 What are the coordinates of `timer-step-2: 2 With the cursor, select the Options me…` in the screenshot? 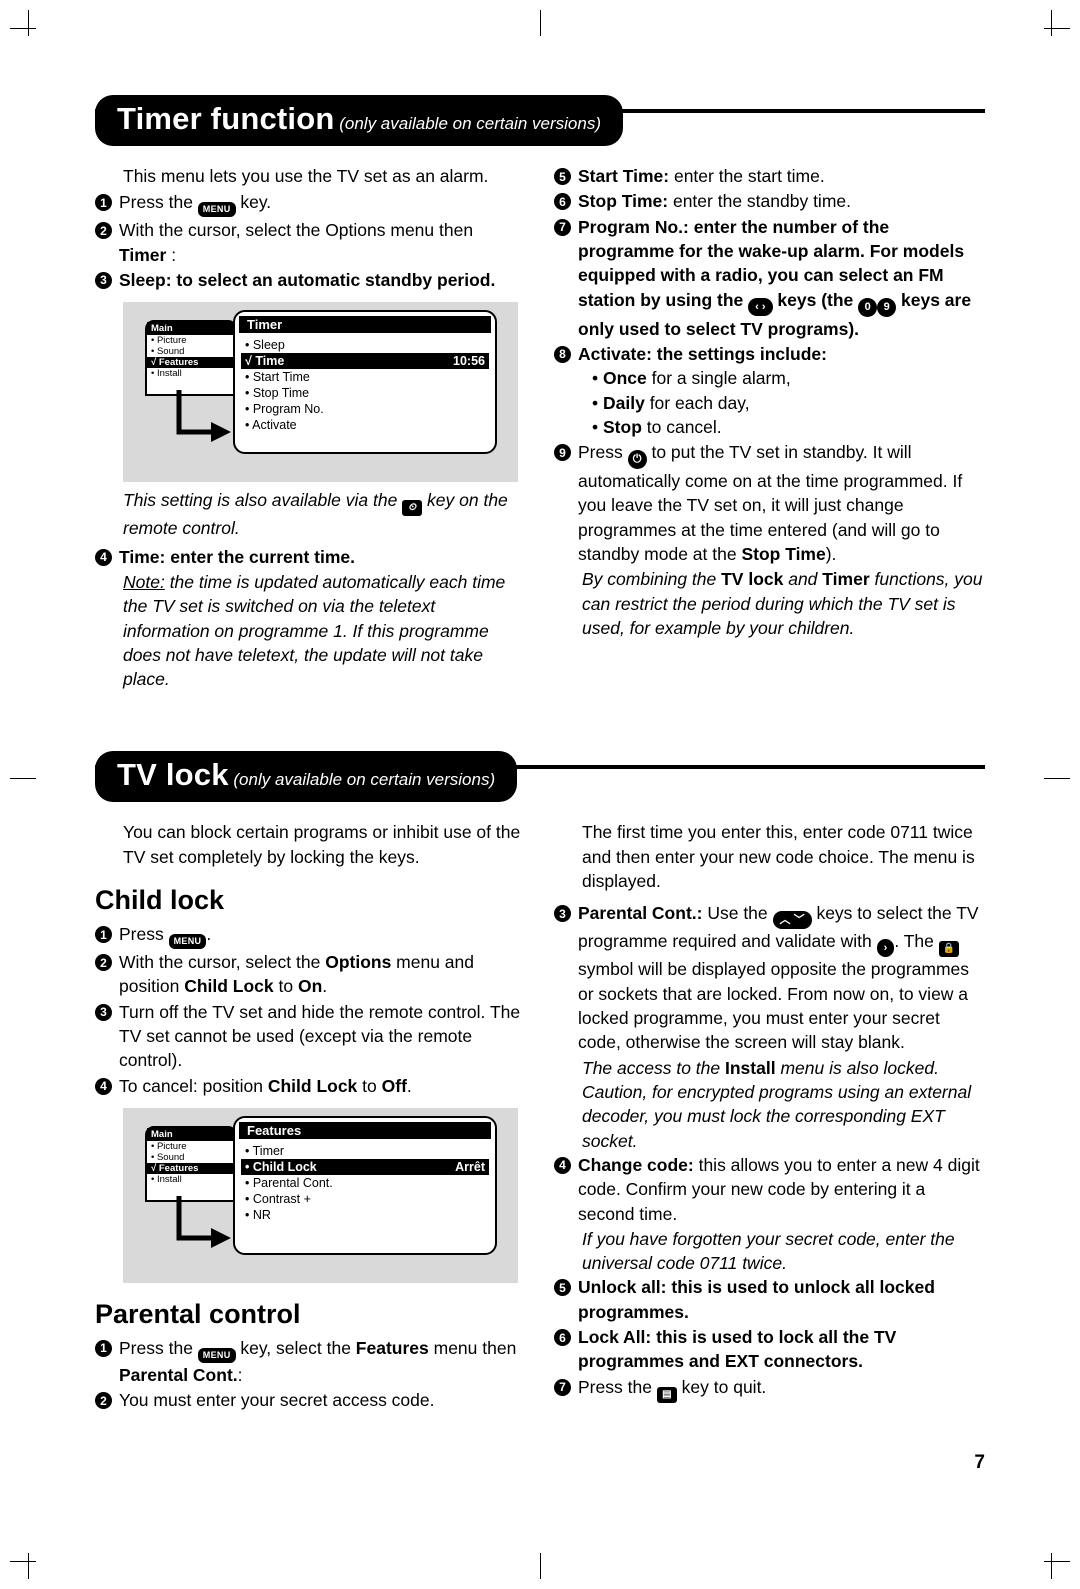 It's located at (310, 242).